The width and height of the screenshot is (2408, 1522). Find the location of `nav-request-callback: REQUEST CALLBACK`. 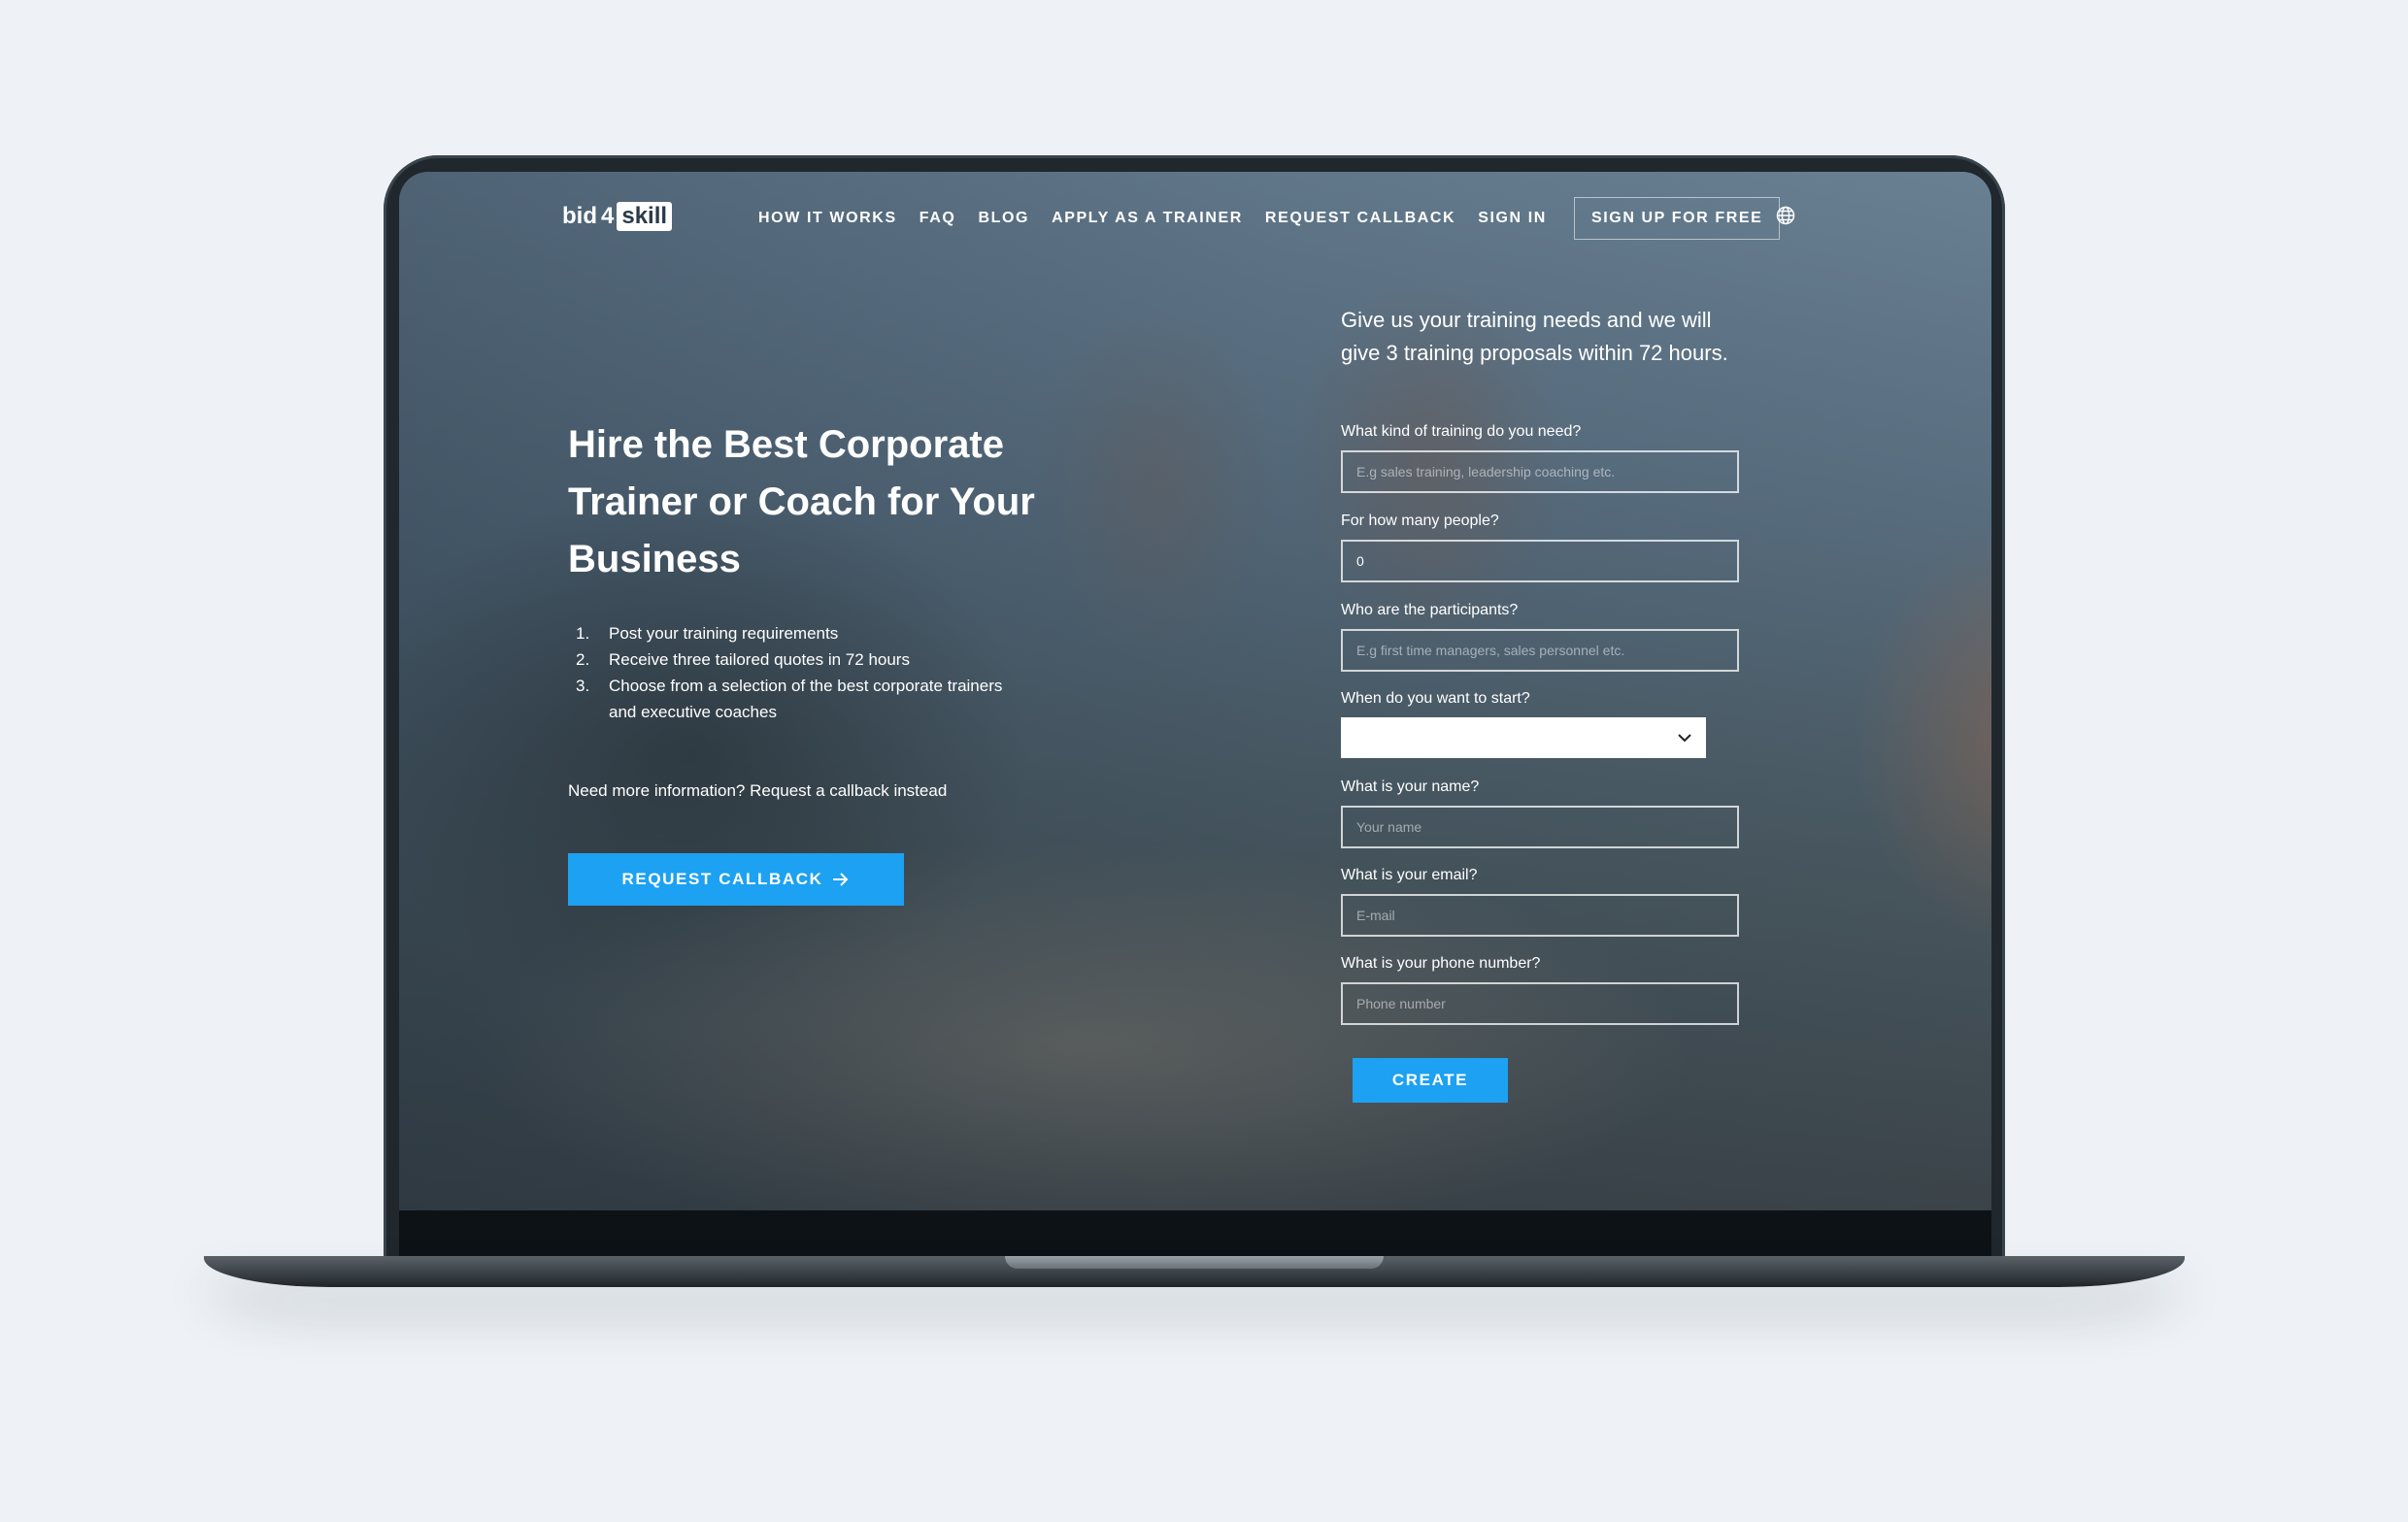

nav-request-callback: REQUEST CALLBACK is located at coordinates (1360, 218).